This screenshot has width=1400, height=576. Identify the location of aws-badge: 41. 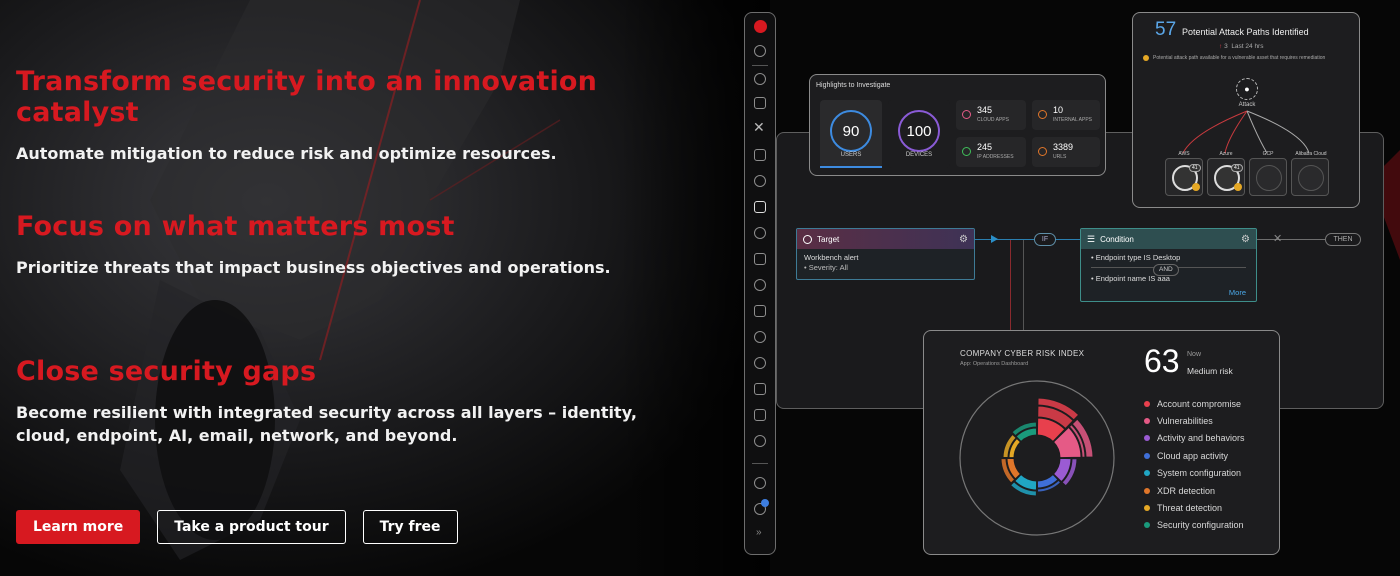
(1195, 168).